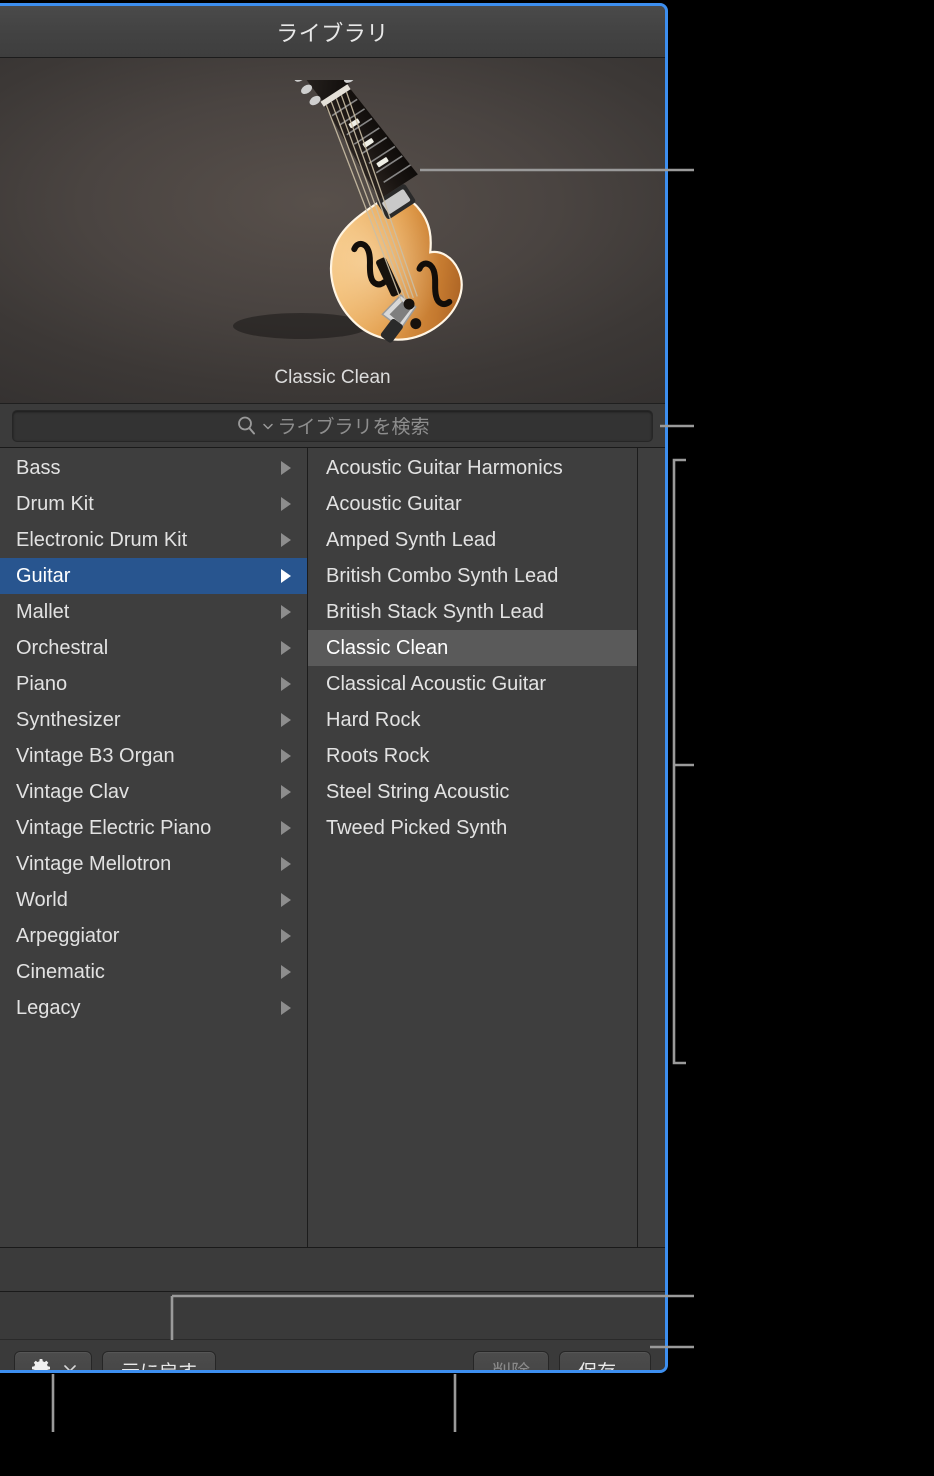  I want to click on category-row: Piano, so click(153, 684).